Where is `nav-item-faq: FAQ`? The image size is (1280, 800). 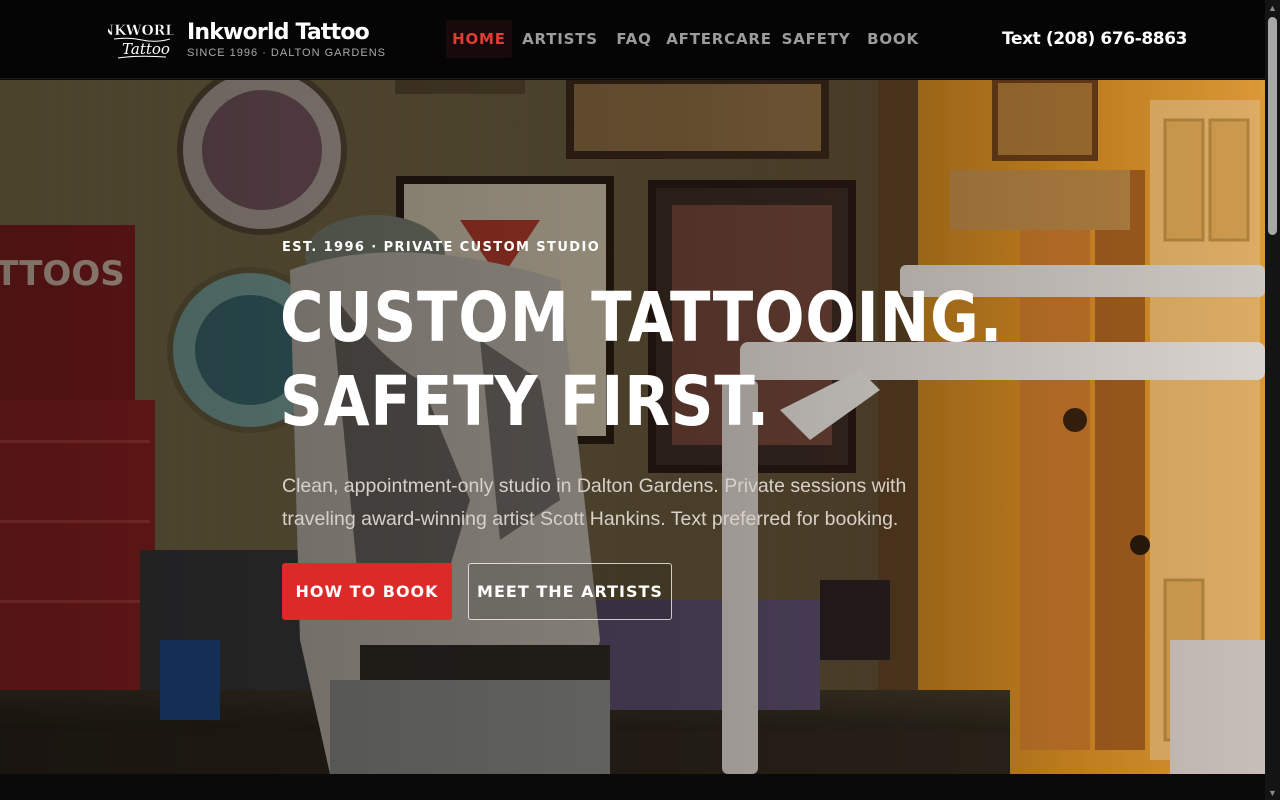
nav-item-faq: FAQ is located at coordinates (634, 39).